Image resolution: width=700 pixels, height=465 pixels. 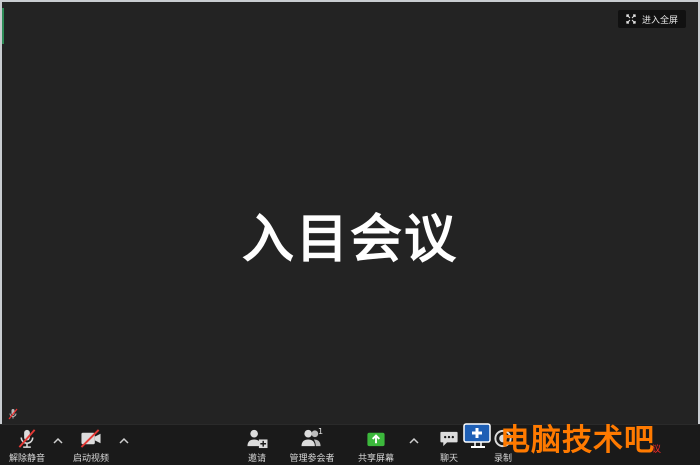 What do you see at coordinates (477, 435) in the screenshot?
I see `computer-plus-logo-icon` at bounding box center [477, 435].